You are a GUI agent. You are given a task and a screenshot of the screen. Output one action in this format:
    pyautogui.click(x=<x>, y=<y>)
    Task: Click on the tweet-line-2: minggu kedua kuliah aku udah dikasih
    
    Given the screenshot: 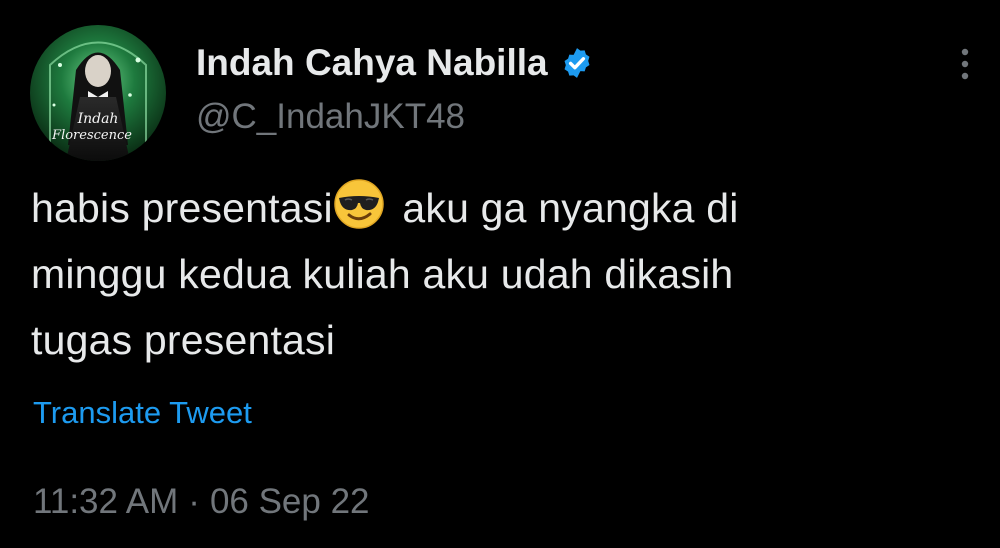 What is the action you would take?
    pyautogui.click(x=382, y=274)
    